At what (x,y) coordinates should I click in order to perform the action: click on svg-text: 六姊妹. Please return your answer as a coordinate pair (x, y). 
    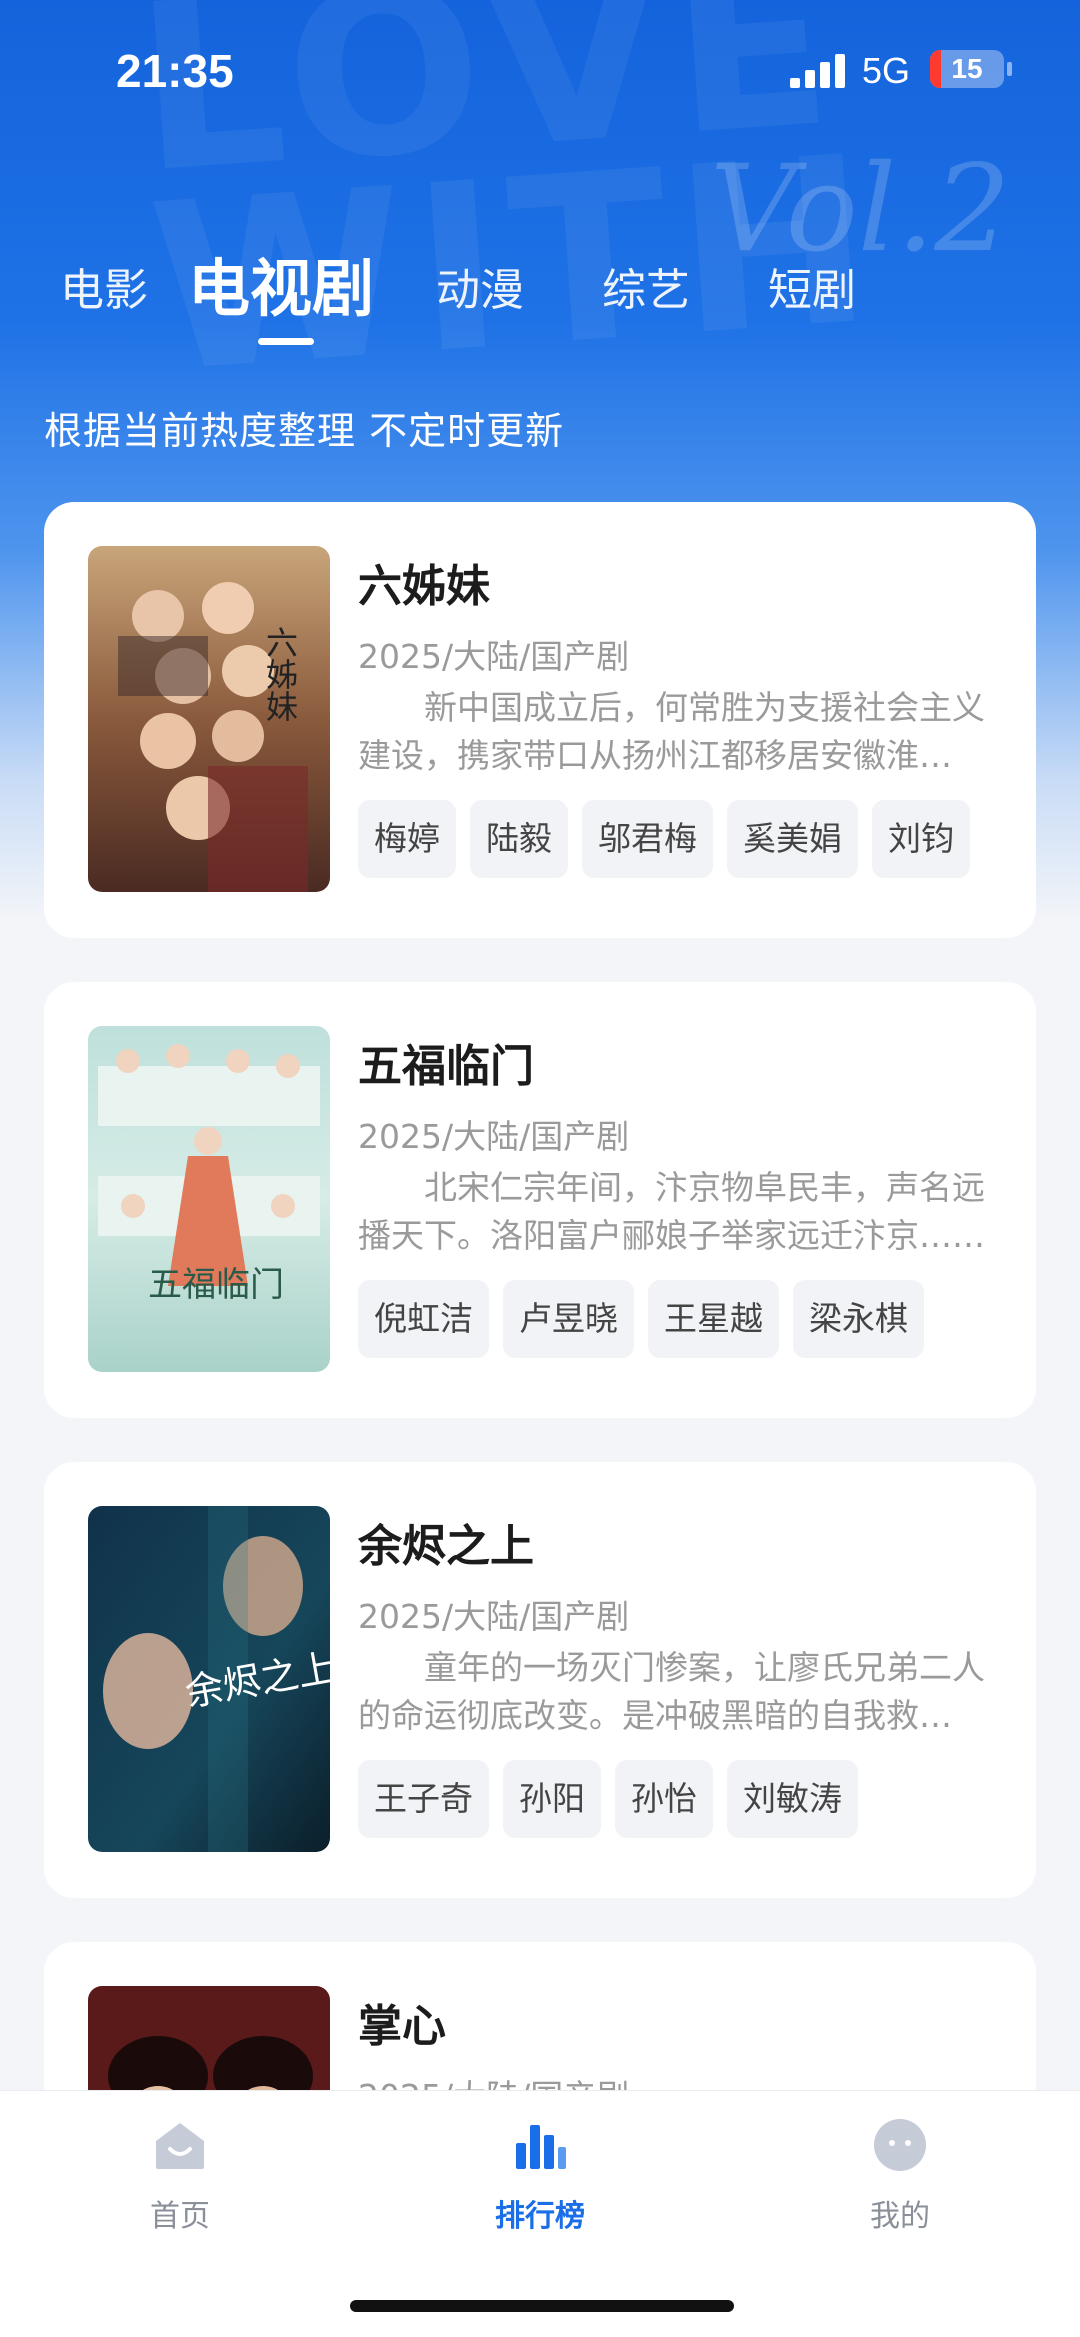
    Looking at the image, I should click on (280, 674).